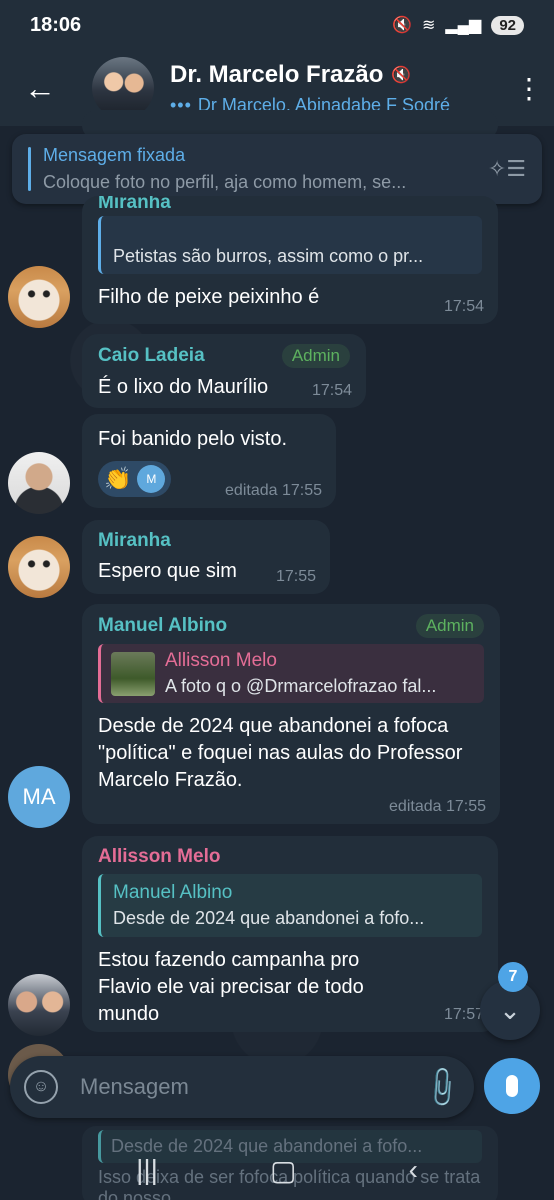  I want to click on message-input, so click(249, 1087).